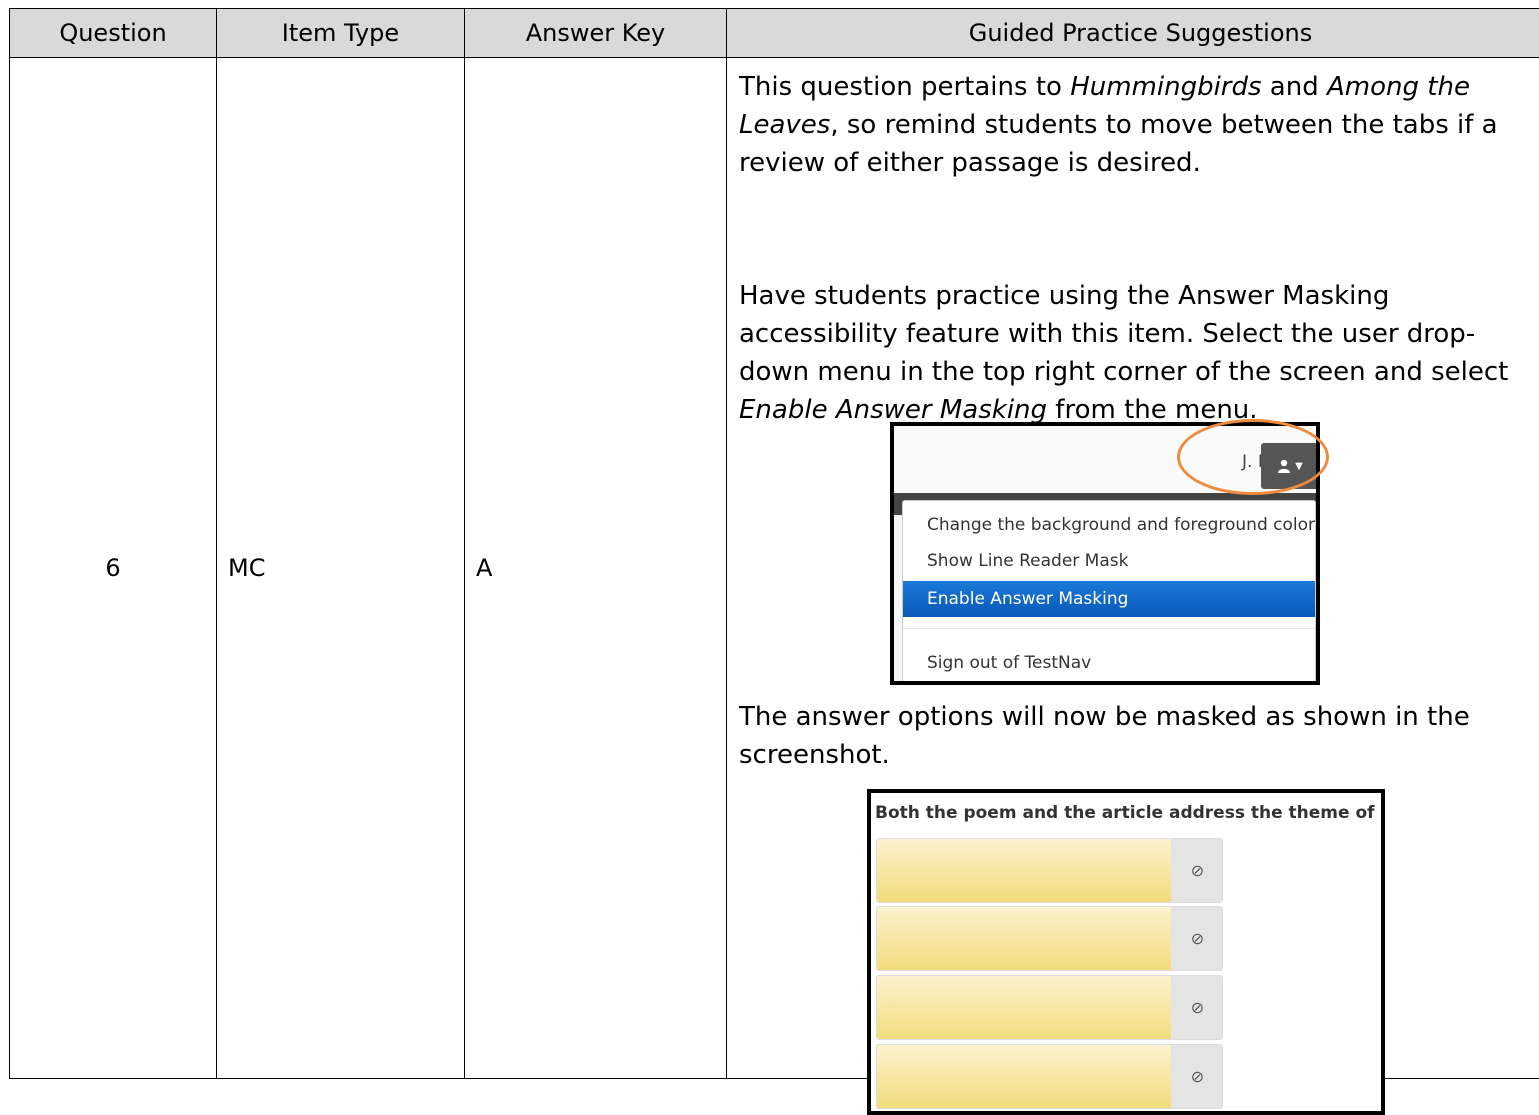 This screenshot has width=1539, height=1115. I want to click on question-number: 6, so click(113, 568).